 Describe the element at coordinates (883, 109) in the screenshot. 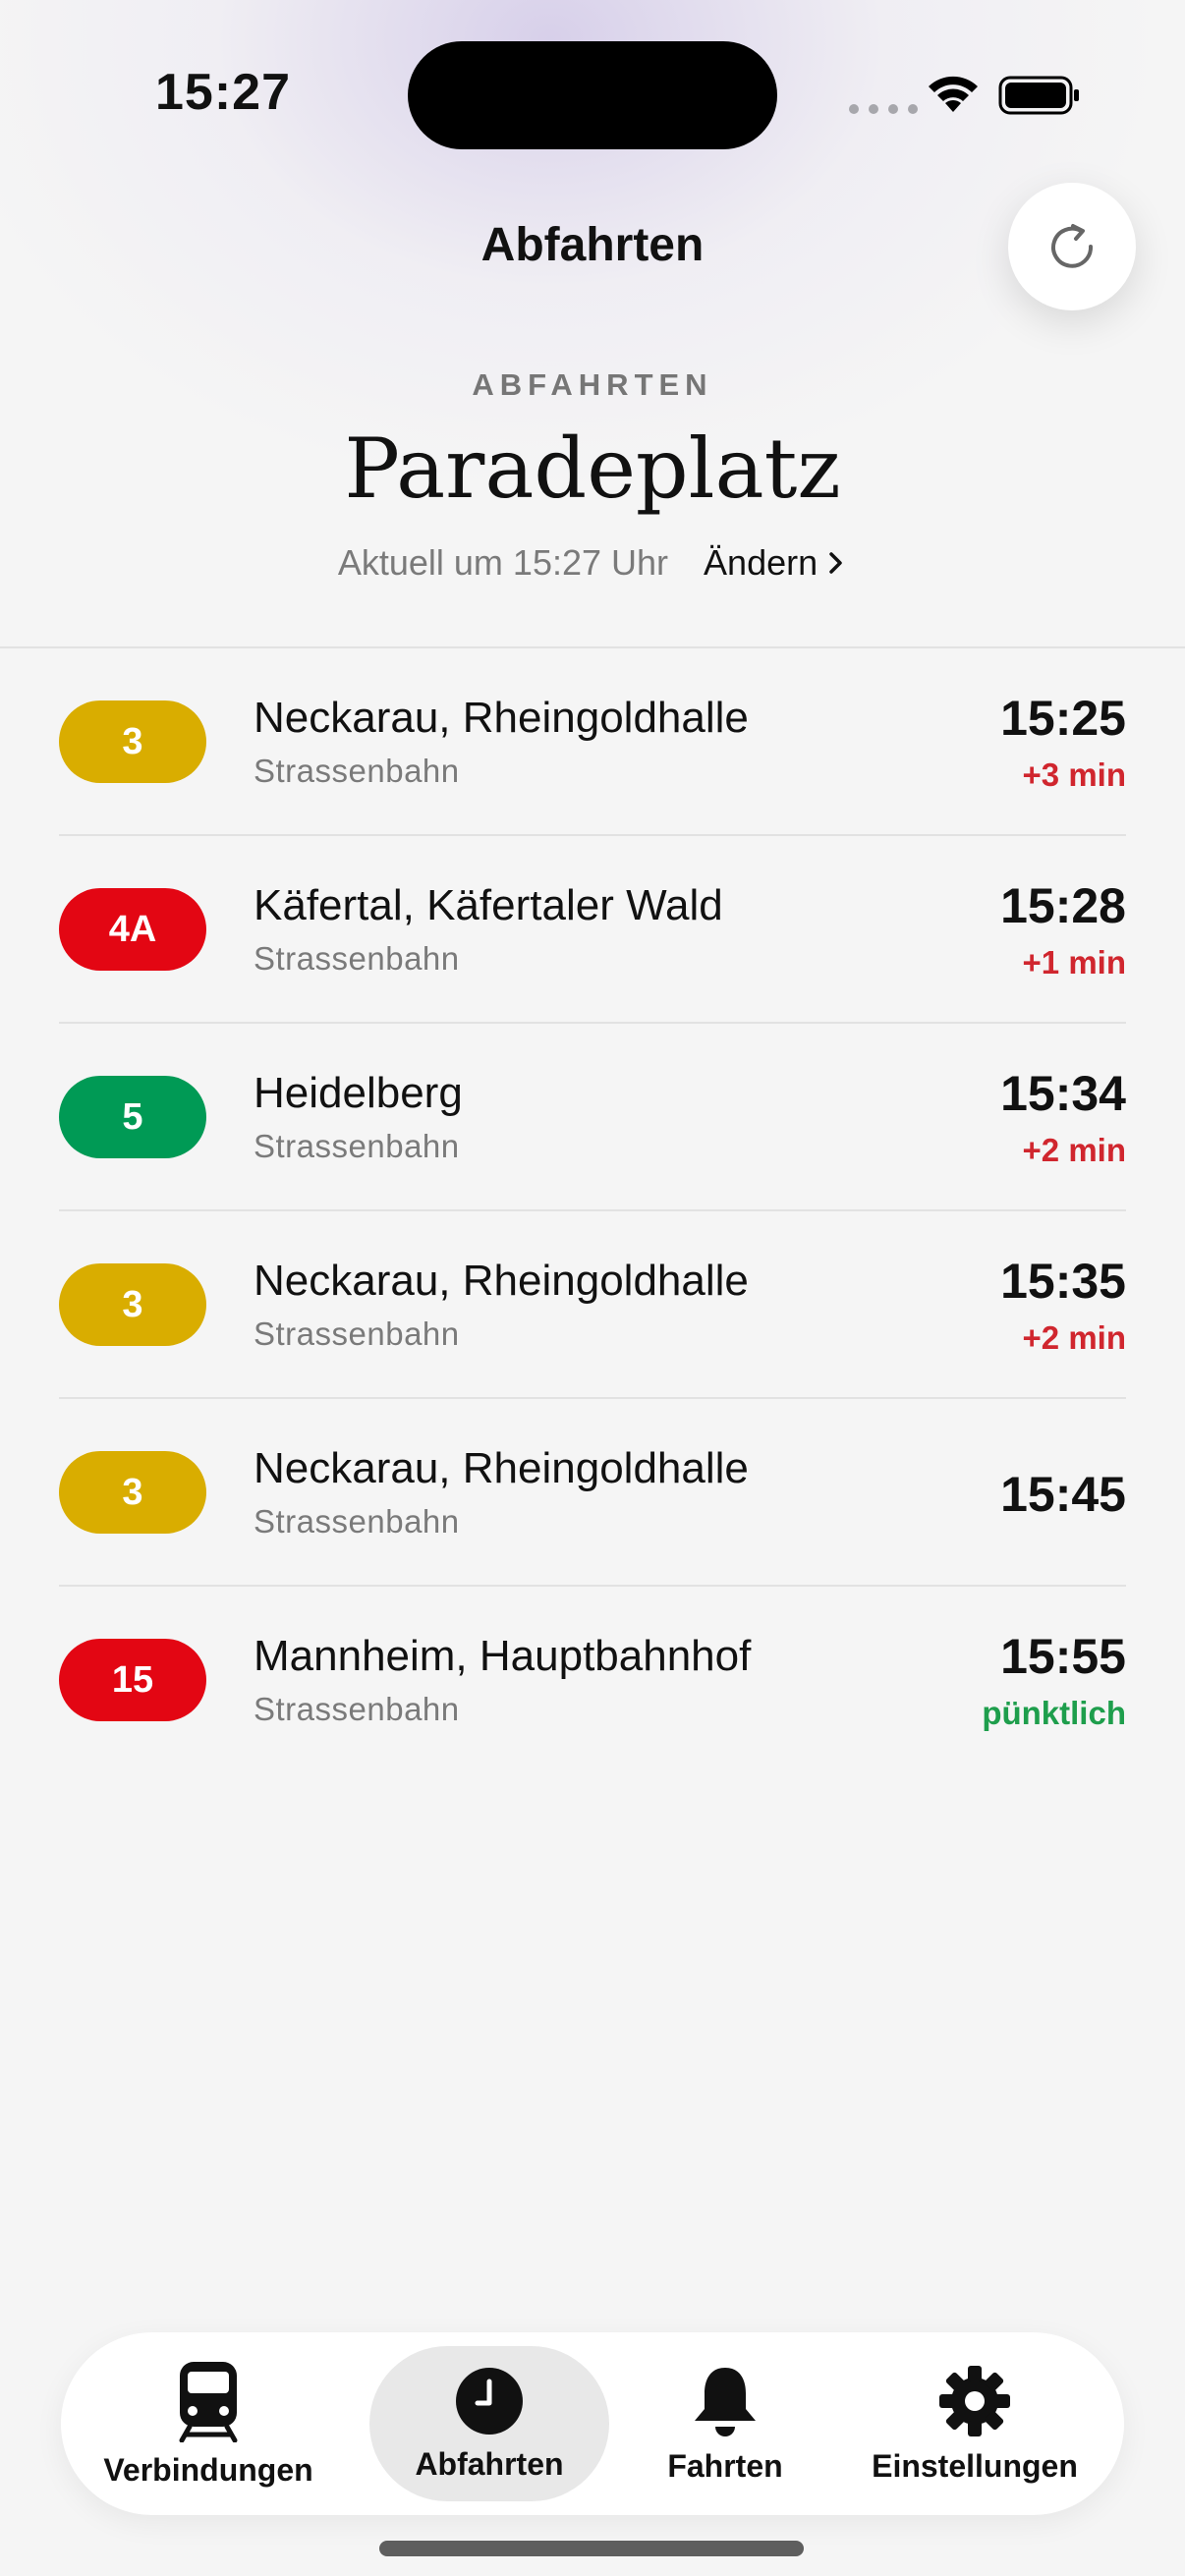

I see `cellular-signal-icon` at that location.